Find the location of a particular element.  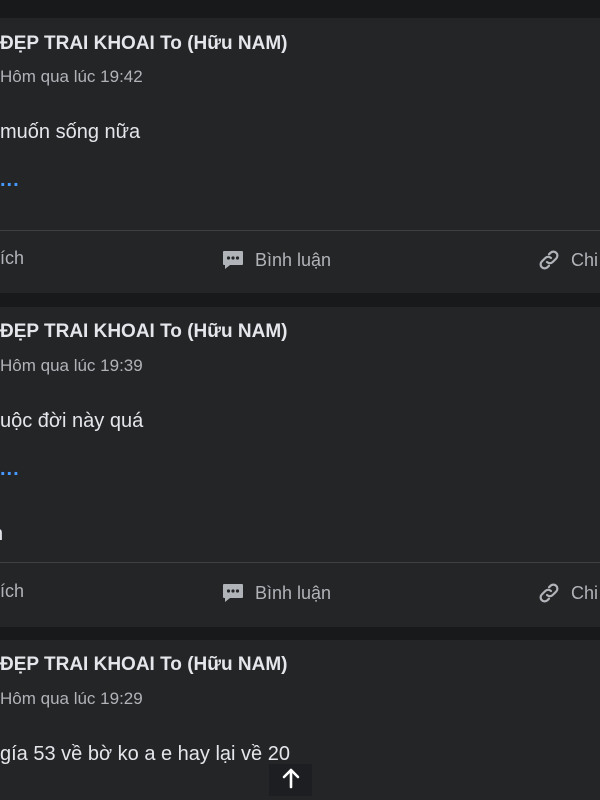

post-timestamp: Hôm qua lúc 19:29 is located at coordinates (71, 699).